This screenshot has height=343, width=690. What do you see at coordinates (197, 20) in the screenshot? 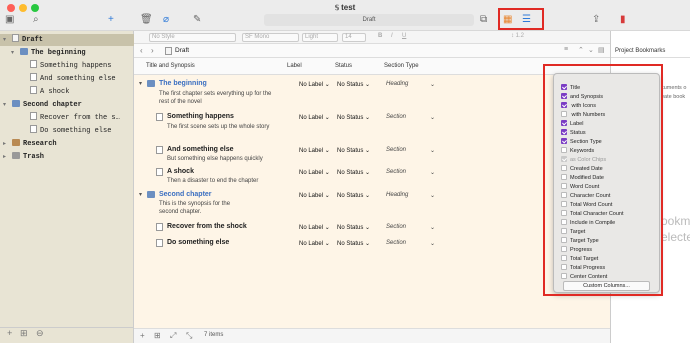
I see `edit-icon: ✎` at bounding box center [197, 20].